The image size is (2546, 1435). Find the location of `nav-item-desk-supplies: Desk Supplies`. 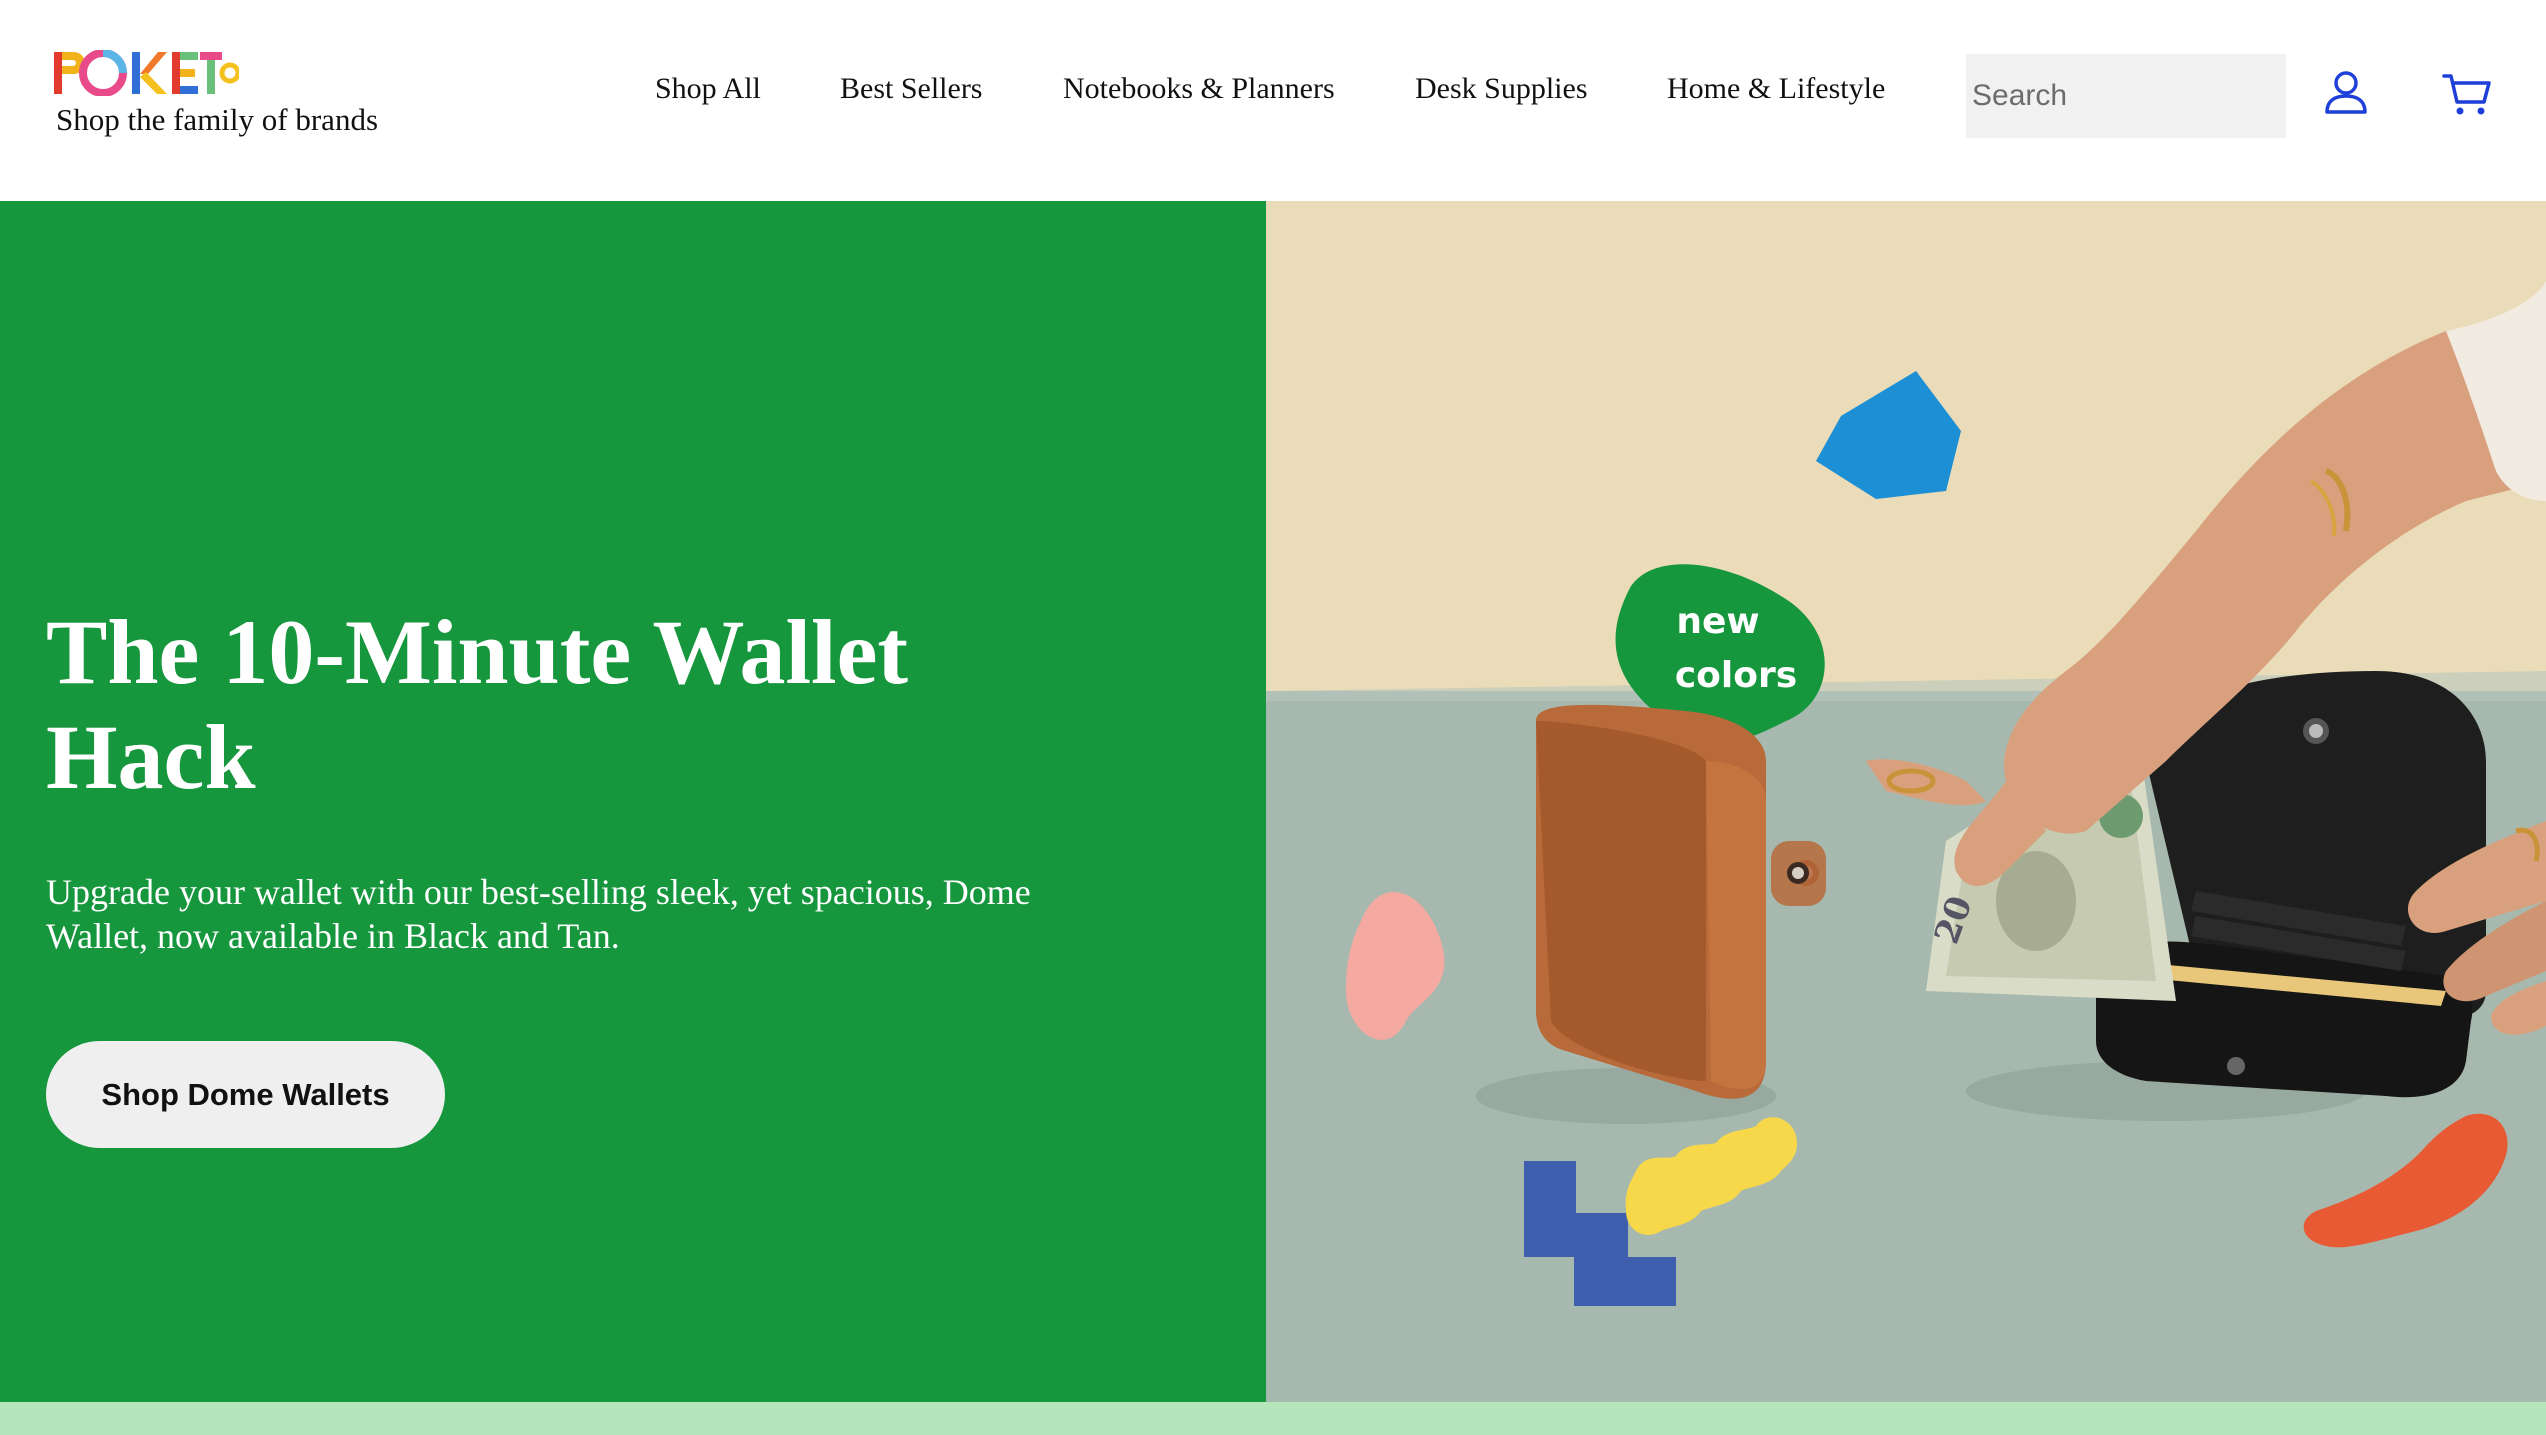

nav-item-desk-supplies: Desk Supplies is located at coordinates (1501, 89).